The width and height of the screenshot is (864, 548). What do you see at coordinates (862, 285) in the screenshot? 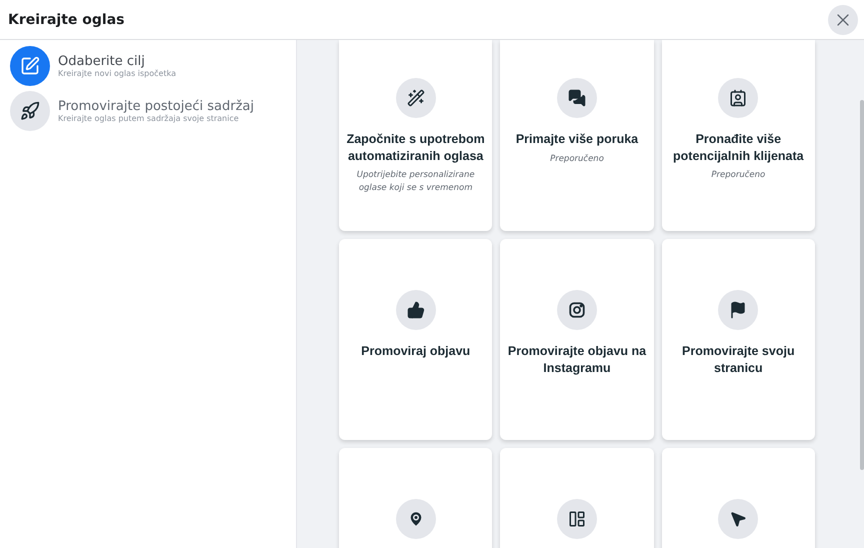
I see `scrollbar-thumb` at bounding box center [862, 285].